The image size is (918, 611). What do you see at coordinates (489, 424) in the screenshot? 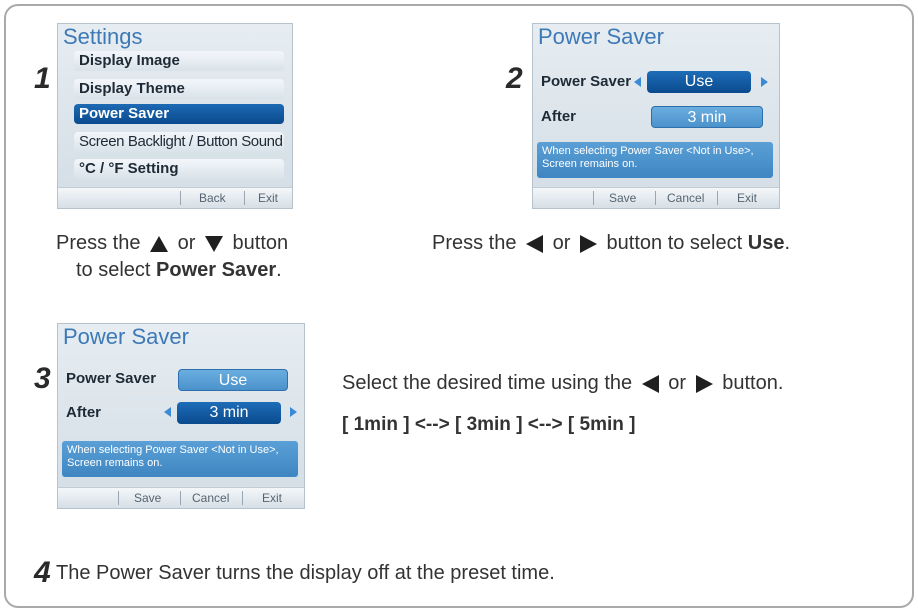
I see `time-options: [ 1min ] <--> [ 3min ] <--> [ 5min ]` at bounding box center [489, 424].